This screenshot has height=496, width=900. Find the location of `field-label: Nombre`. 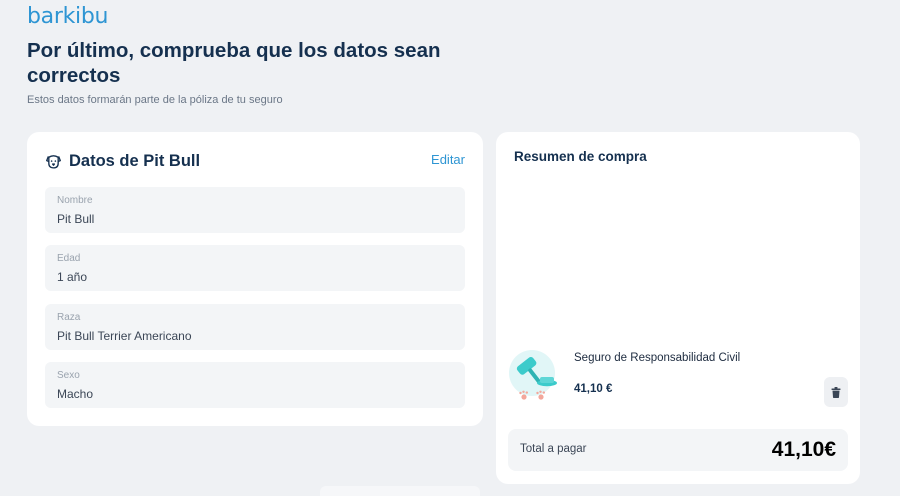

field-label: Nombre is located at coordinates (75, 200).